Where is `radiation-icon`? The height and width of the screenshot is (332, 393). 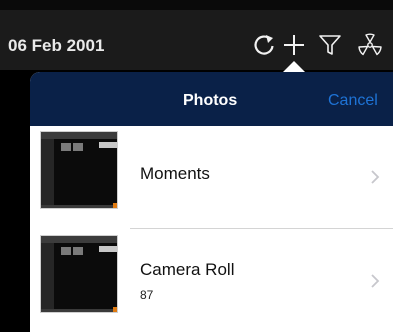 radiation-icon is located at coordinates (370, 45).